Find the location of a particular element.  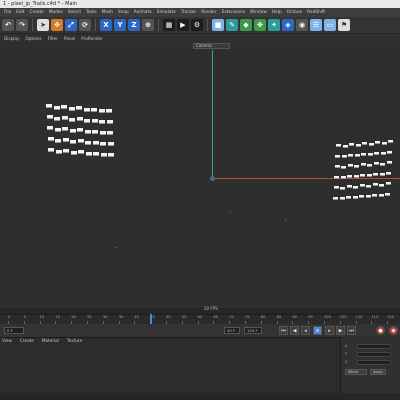

timeline-tick-label: 50 is located at coordinates (168, 317).